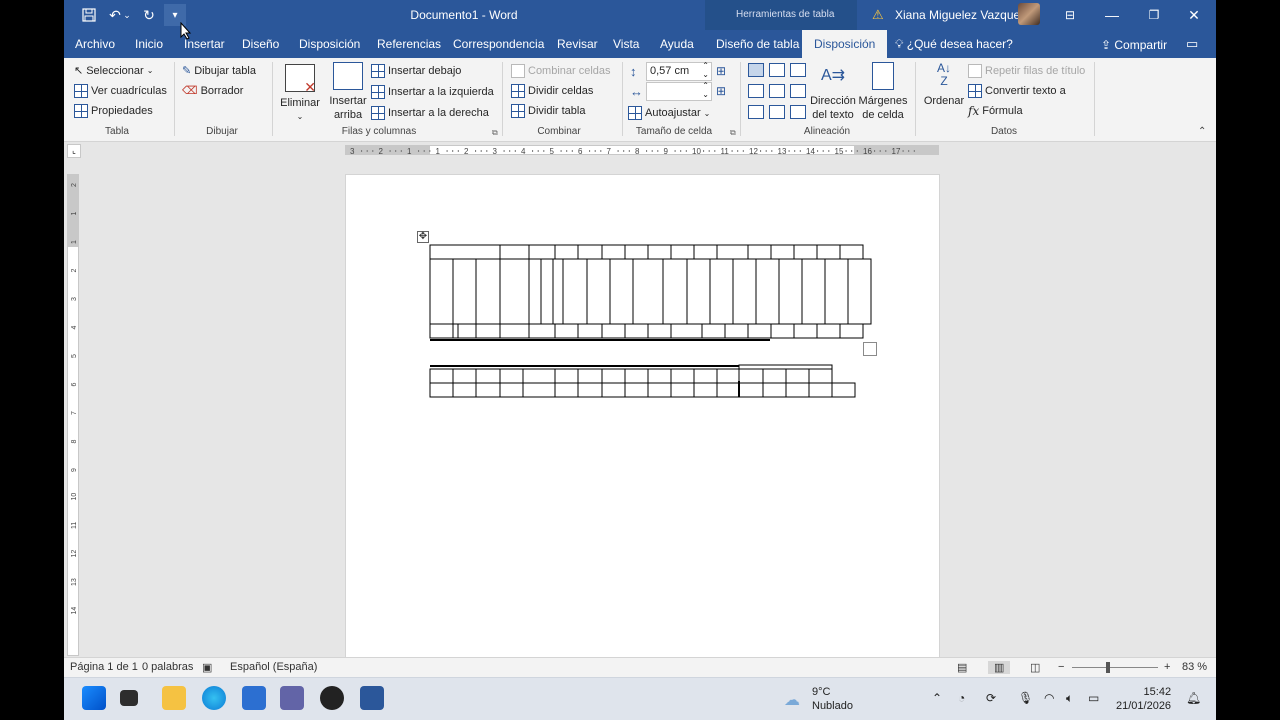 The height and width of the screenshot is (720, 1280). Describe the element at coordinates (214, 698) in the screenshot. I see `edge-icon` at that location.